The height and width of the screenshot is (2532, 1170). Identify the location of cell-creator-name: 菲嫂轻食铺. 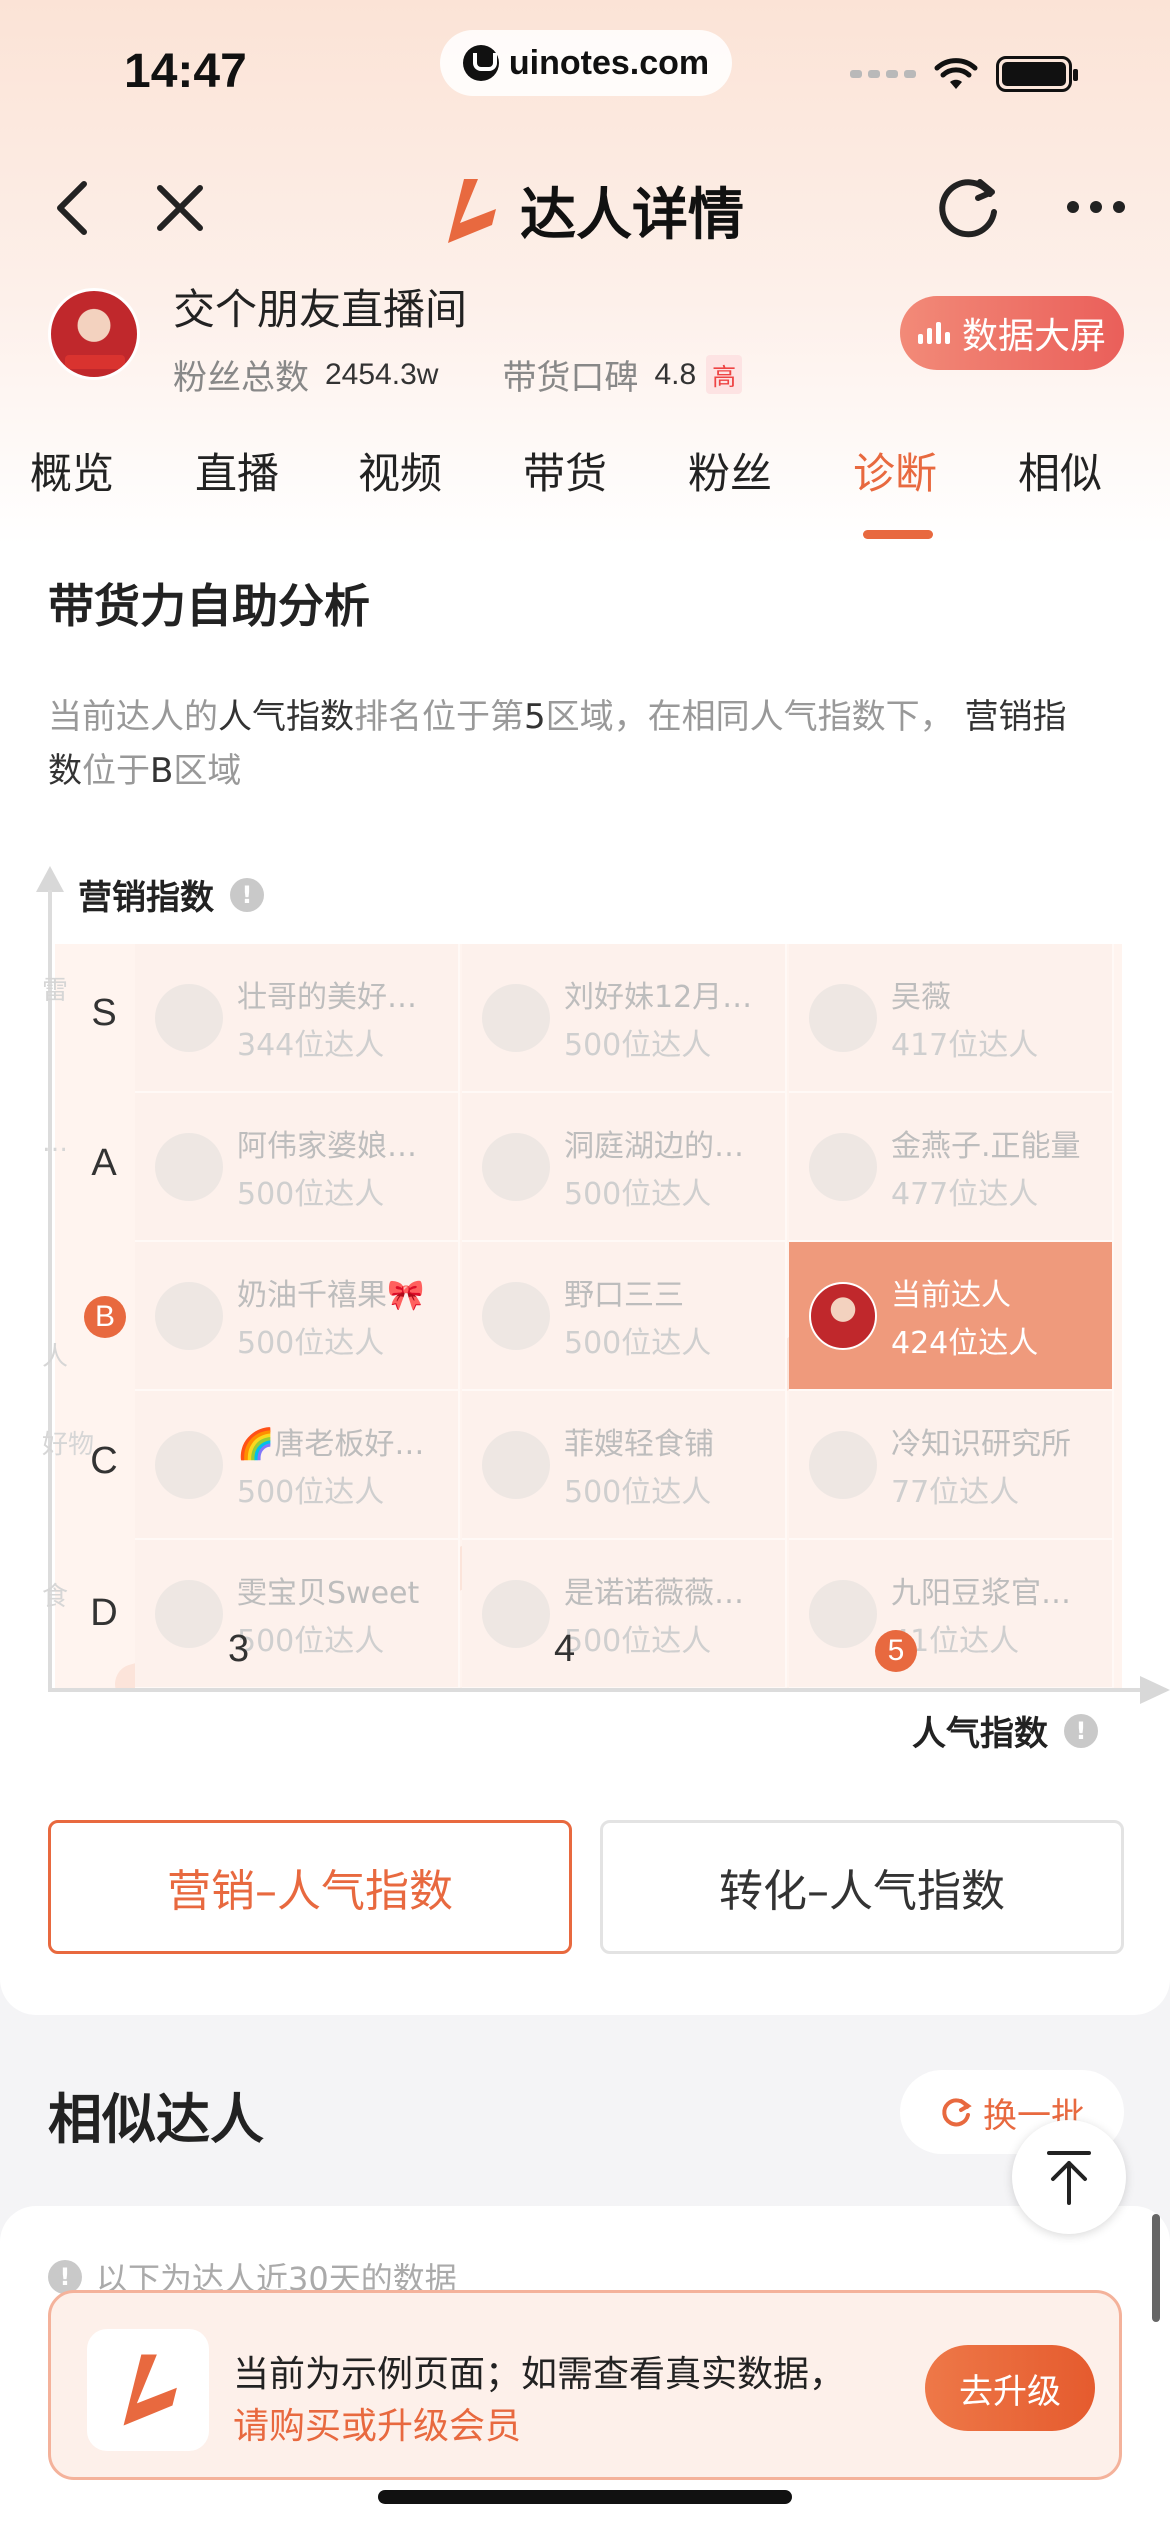
(639, 1444).